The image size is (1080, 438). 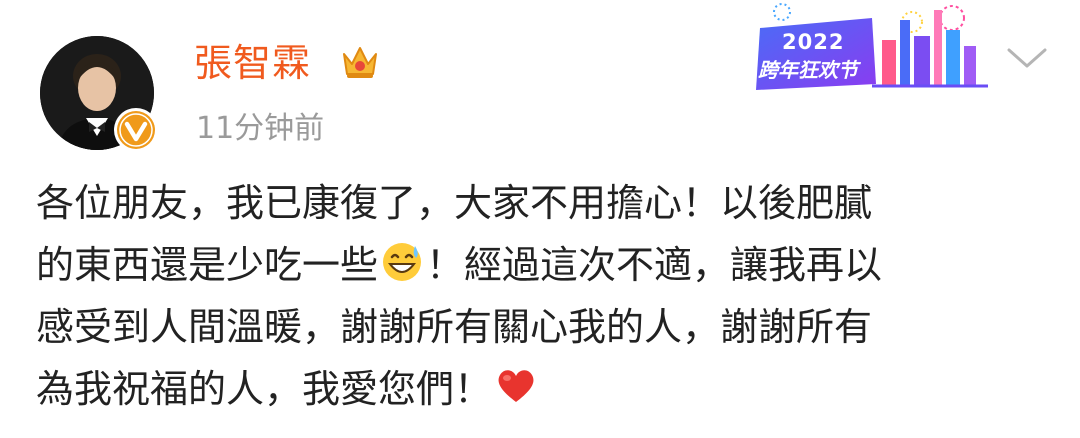 What do you see at coordinates (454, 327) in the screenshot?
I see `post-line-3: 感受到人間溫暖，謝謝所有關心我的人，謝謝所有` at bounding box center [454, 327].